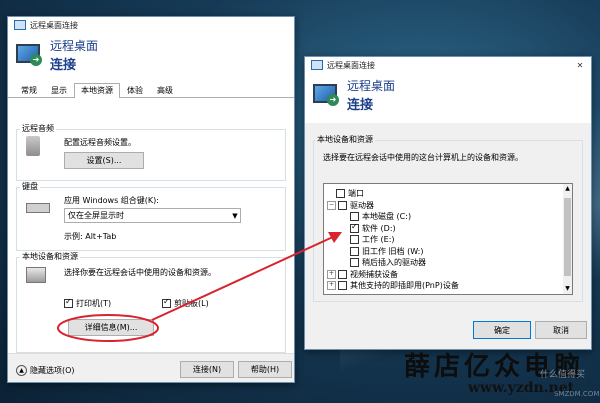 The width and height of the screenshot is (600, 403). Describe the element at coordinates (36, 275) in the screenshot. I see `devices-icon` at that location.